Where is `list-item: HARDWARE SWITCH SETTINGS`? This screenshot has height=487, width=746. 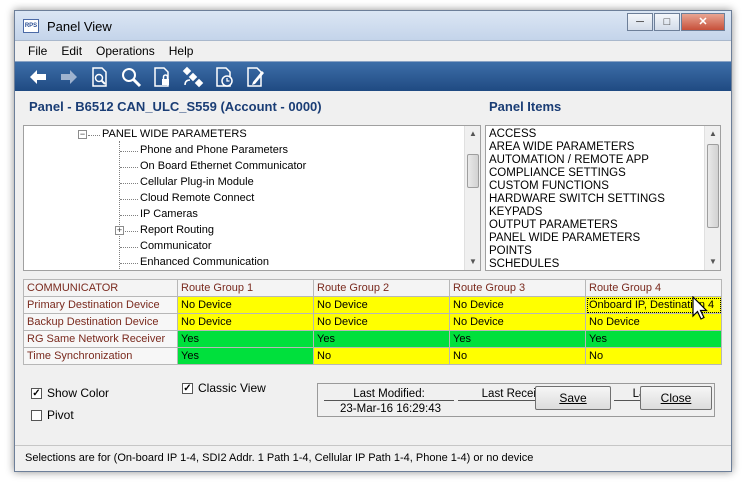 list-item: HARDWARE SWITCH SETTINGS is located at coordinates (577, 199).